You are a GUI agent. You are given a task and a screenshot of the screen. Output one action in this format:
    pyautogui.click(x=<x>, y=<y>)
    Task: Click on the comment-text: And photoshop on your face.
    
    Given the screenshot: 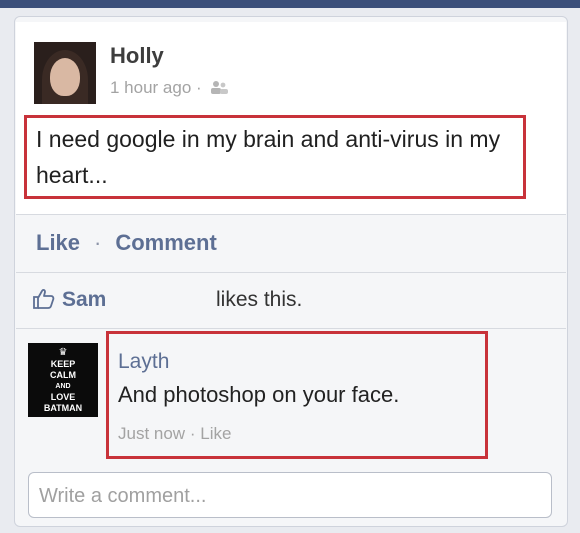 What is the action you would take?
    pyautogui.click(x=259, y=394)
    